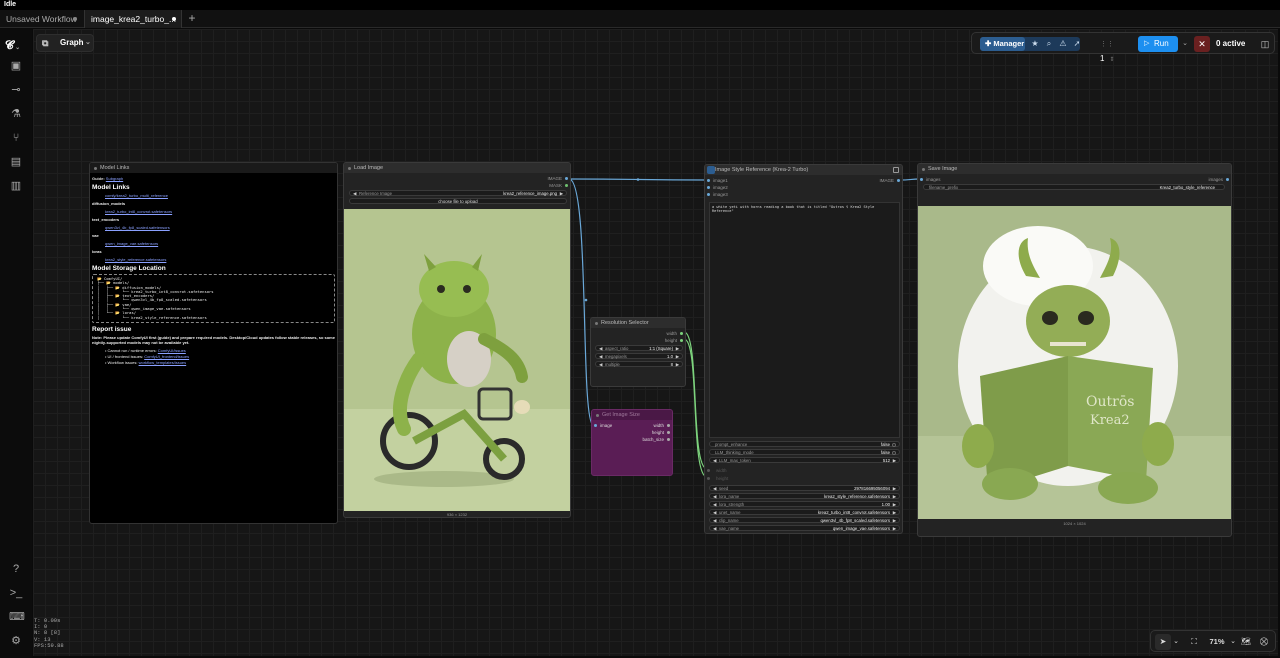 The height and width of the screenshot is (658, 1280). Describe the element at coordinates (114, 178) in the screenshot. I see `guide-link: Subgraph` at that location.